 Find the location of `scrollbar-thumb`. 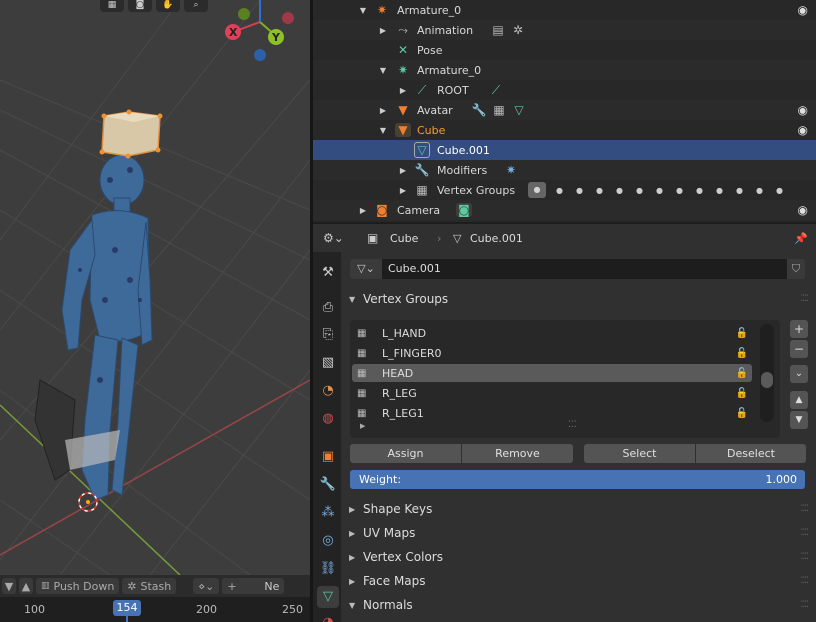

scrollbar-thumb is located at coordinates (767, 380).